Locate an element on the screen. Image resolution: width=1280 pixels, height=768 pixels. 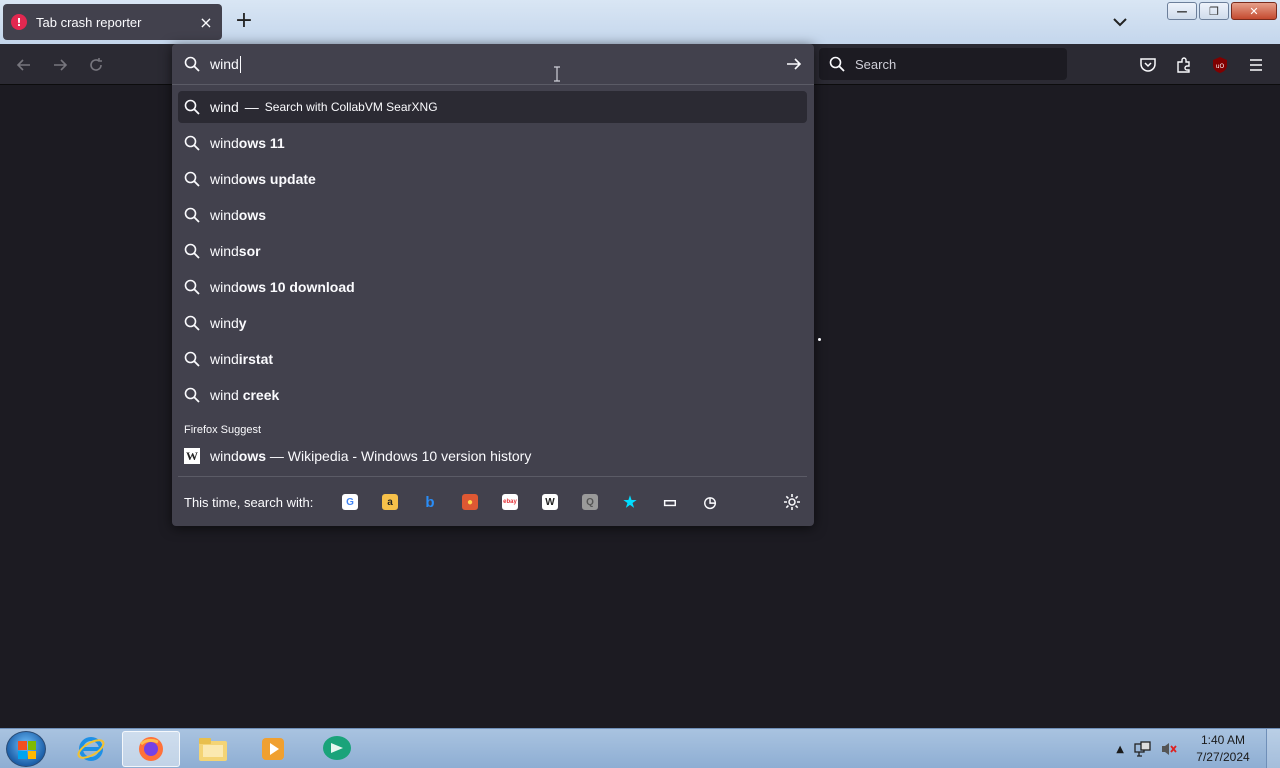
taskbar-internet-explorer is located at coordinates (91, 749).